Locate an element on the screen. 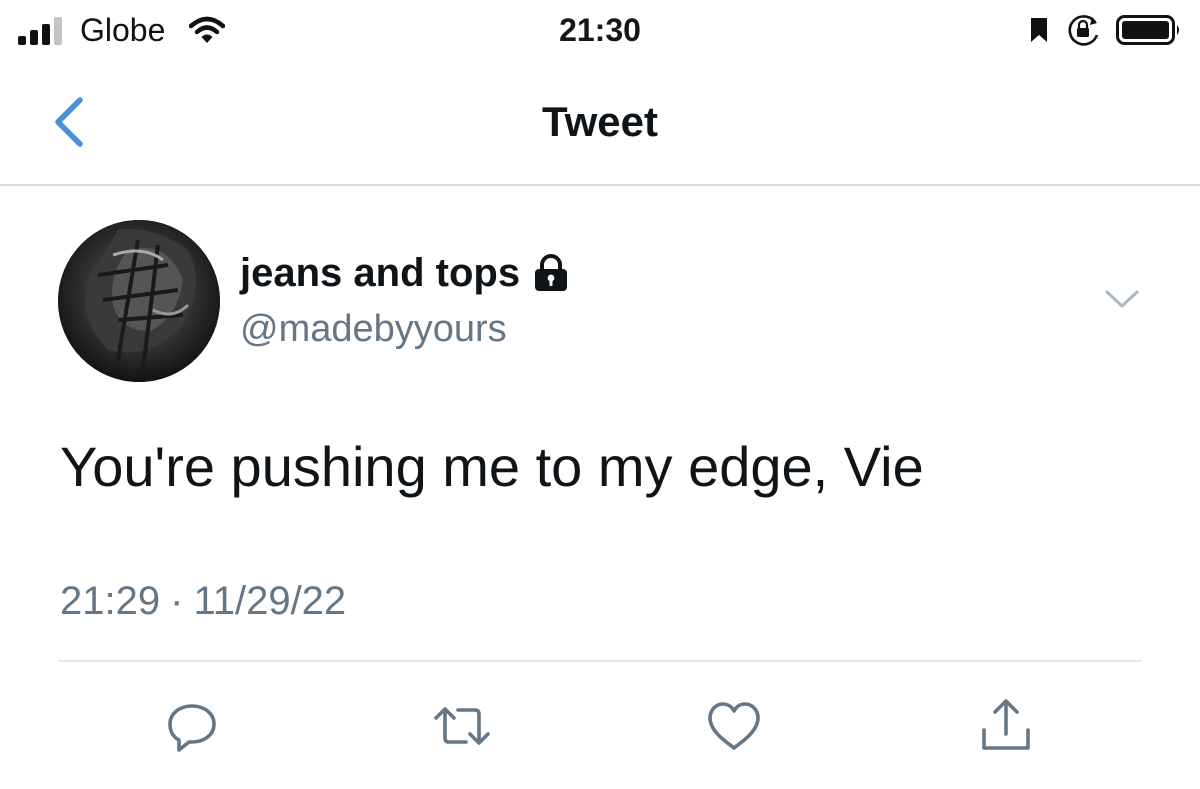 The image size is (1200, 789). back-button is located at coordinates (70, 122).